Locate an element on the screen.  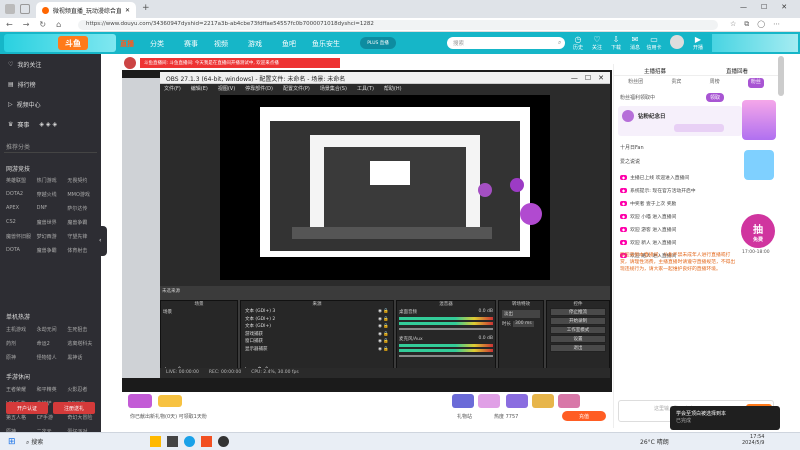
sidebar-game-link: 和平精英 is located at coordinates (52, 389).